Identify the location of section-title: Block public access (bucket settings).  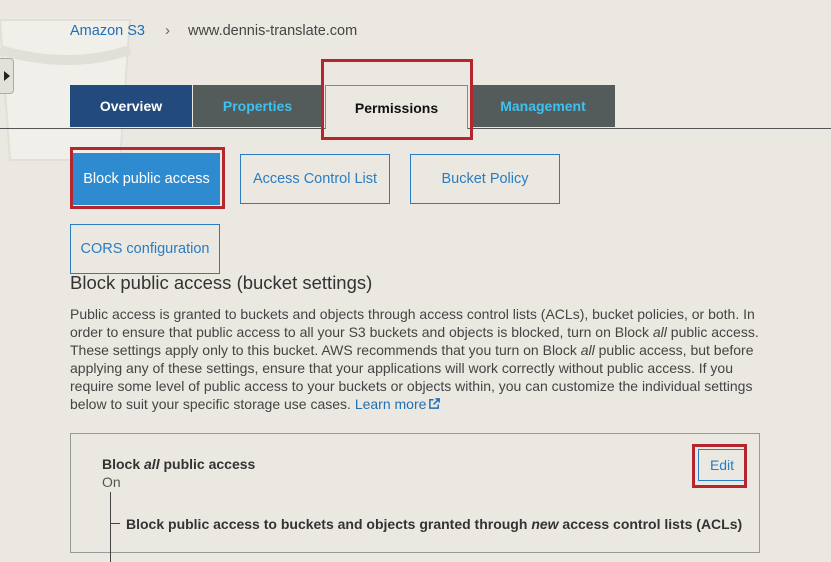
(221, 282).